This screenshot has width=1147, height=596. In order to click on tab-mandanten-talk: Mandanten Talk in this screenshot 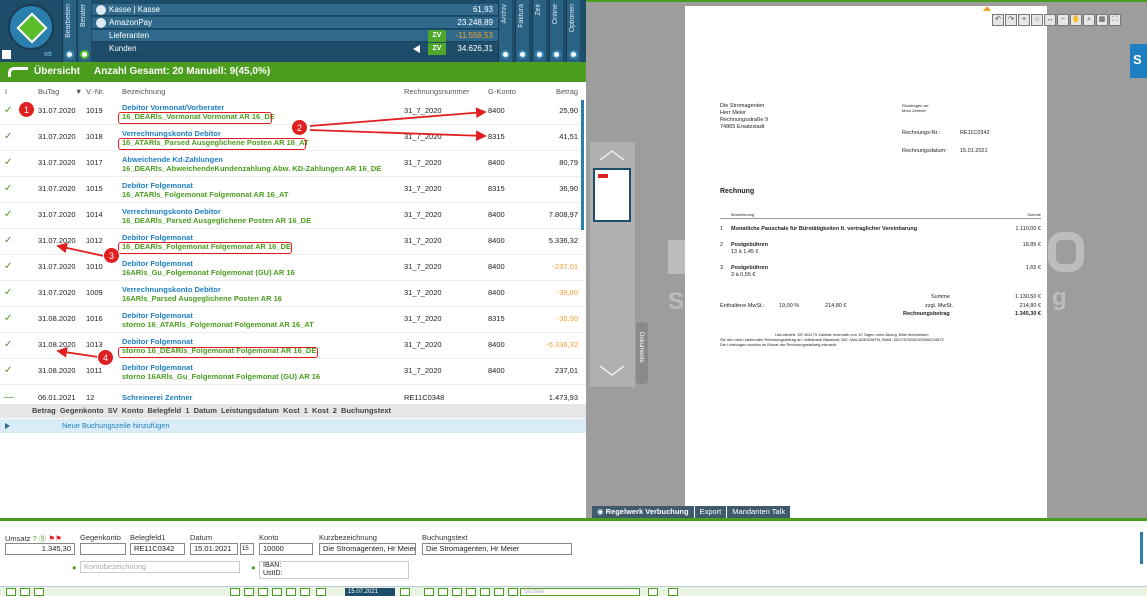, I will do `click(759, 512)`.